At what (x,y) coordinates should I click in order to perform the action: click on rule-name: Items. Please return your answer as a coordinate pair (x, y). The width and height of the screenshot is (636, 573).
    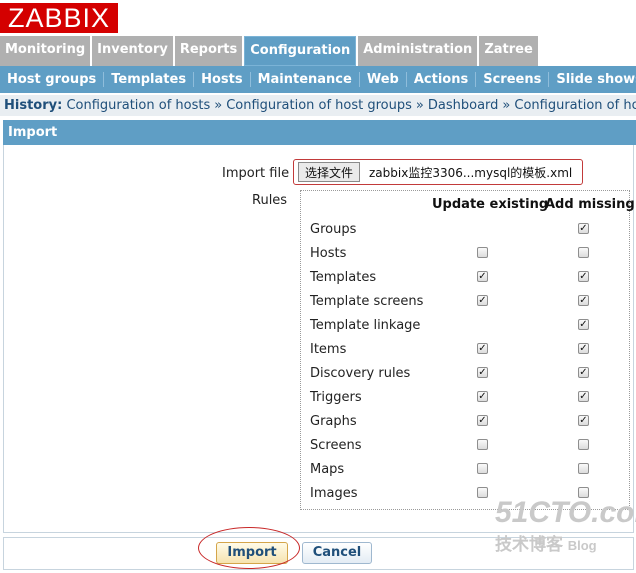
    Looking at the image, I should click on (328, 349).